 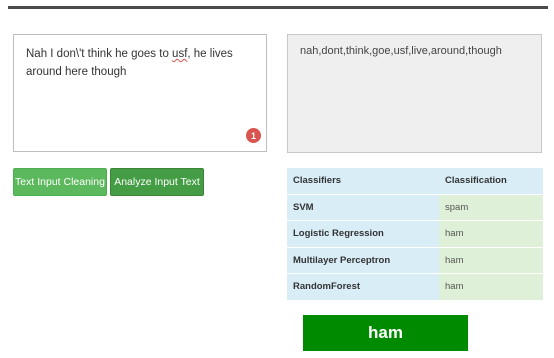 I want to click on table-row: Multilayer Perceptron ham, so click(x=415, y=260).